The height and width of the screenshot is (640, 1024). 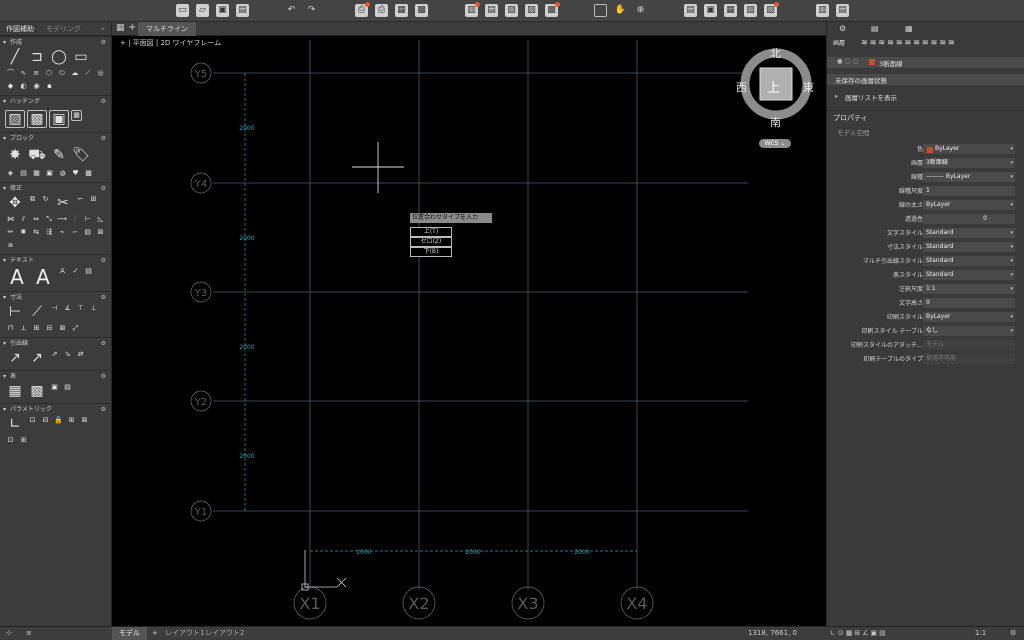 I want to click on popup-item-top: 上(T), so click(x=431, y=232).